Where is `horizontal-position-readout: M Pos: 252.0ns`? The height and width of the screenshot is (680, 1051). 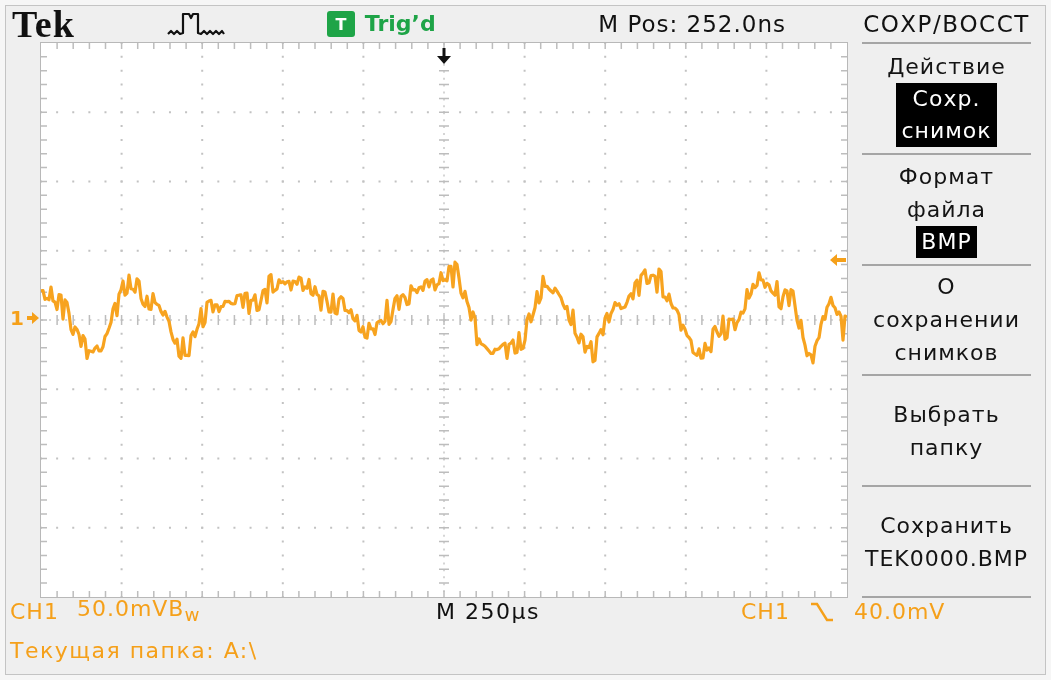 horizontal-position-readout: M Pos: 252.0ns is located at coordinates (692, 24).